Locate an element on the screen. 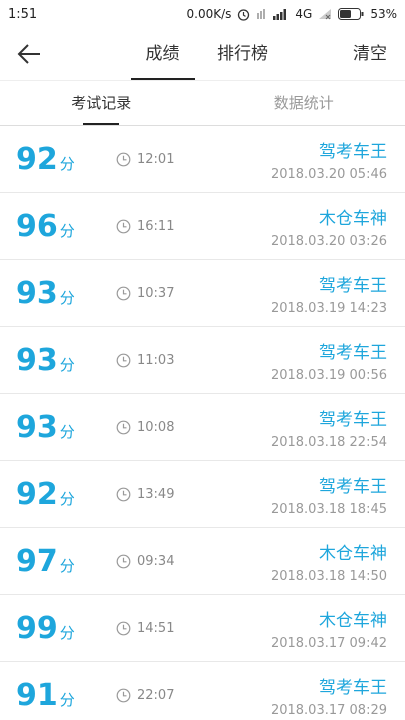  record-meta: 驾考车王 2018.03.17 08:29 is located at coordinates (338, 695).